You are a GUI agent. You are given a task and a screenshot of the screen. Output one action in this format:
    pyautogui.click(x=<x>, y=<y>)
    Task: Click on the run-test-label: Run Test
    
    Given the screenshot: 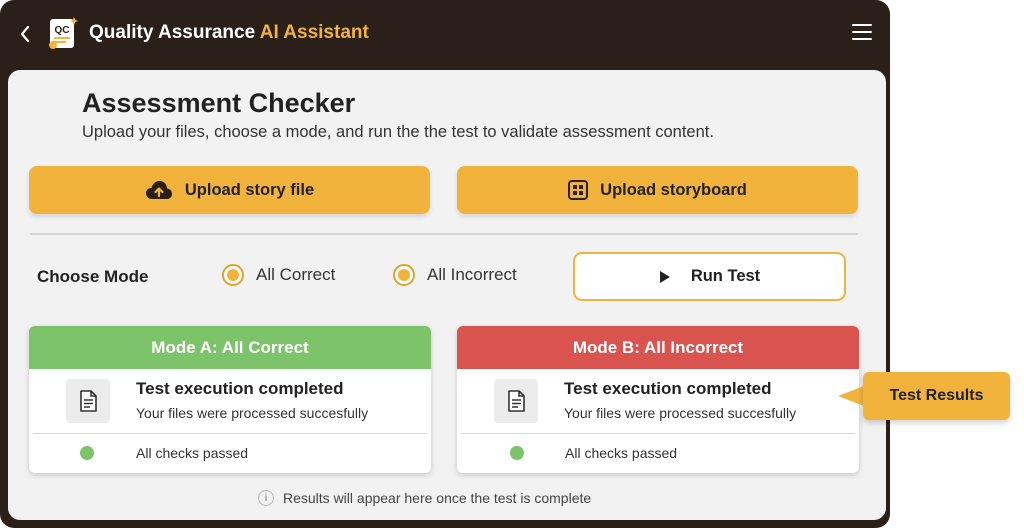 What is the action you would take?
    pyautogui.click(x=725, y=276)
    